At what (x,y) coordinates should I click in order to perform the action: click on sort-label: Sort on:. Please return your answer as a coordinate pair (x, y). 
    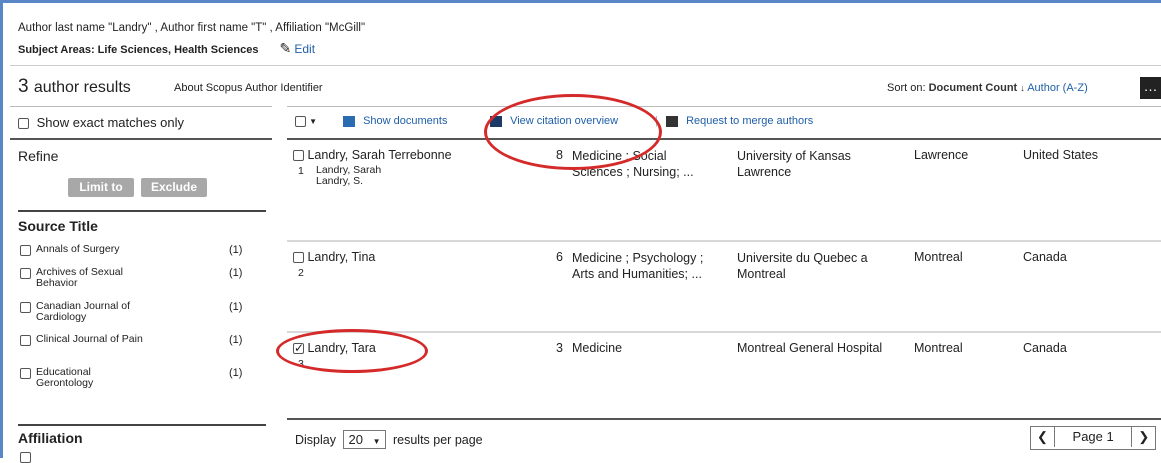
    Looking at the image, I should click on (906, 88).